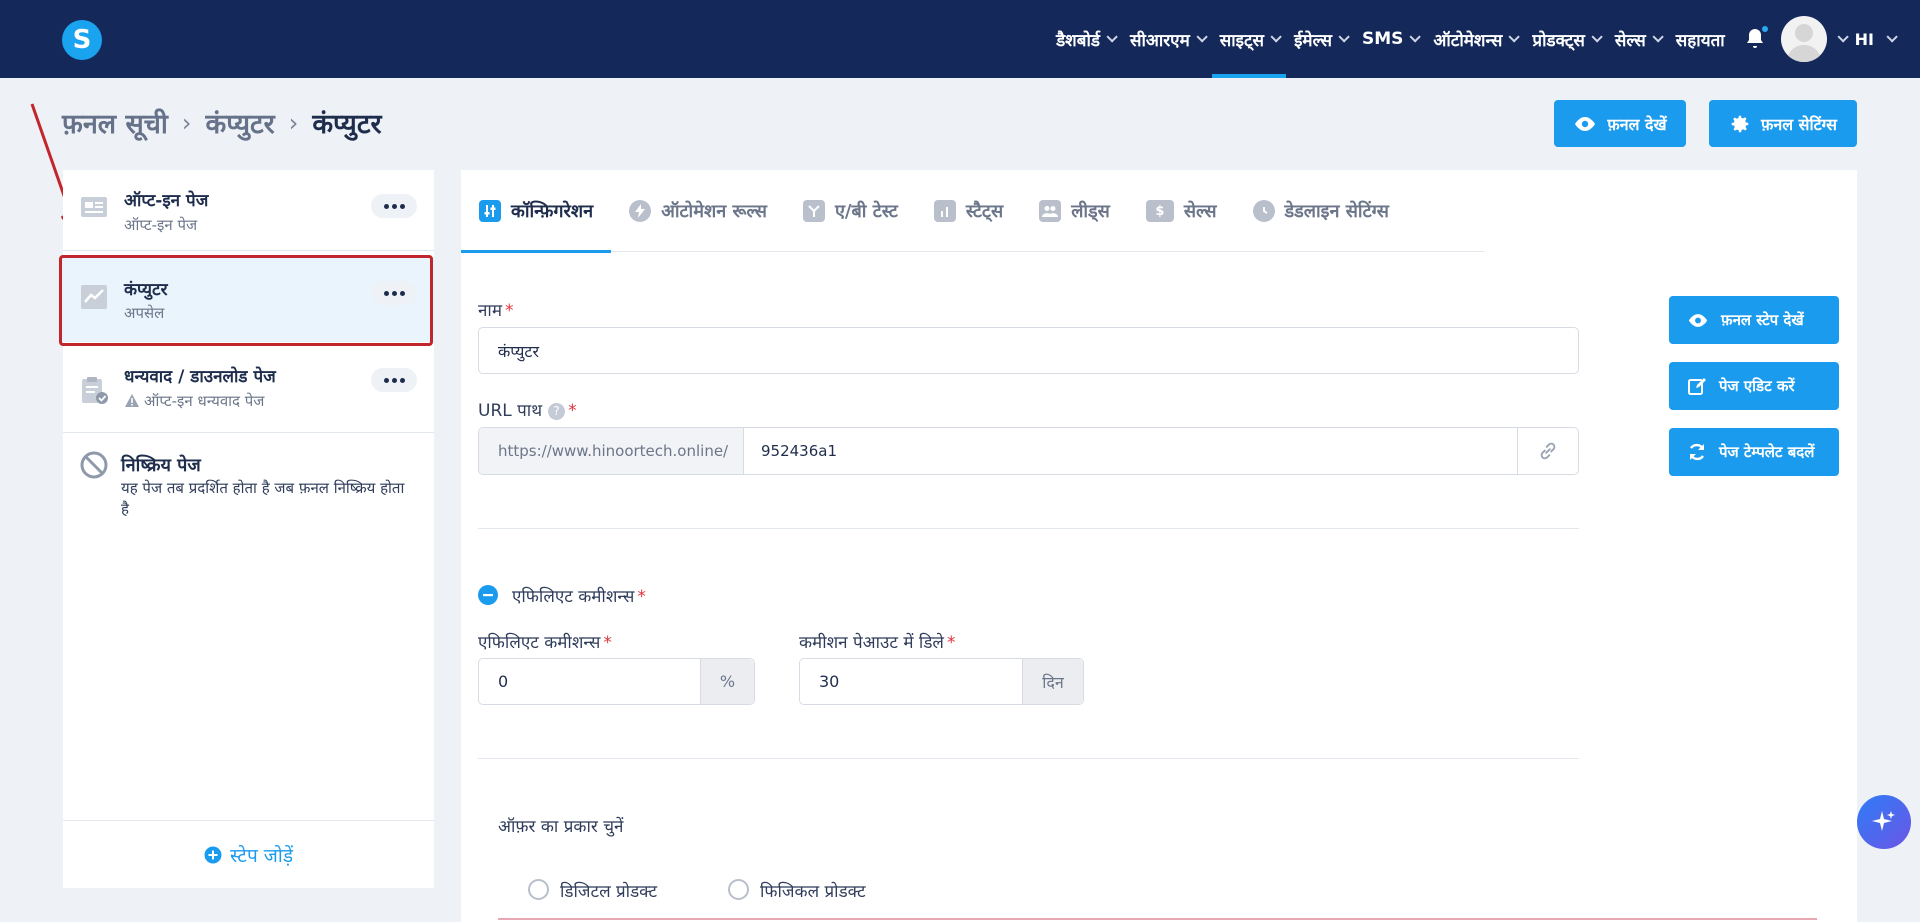 This screenshot has width=1920, height=922. Describe the element at coordinates (611, 451) in the screenshot. I see `url-prefix: https://www.hinoortech.online/` at that location.